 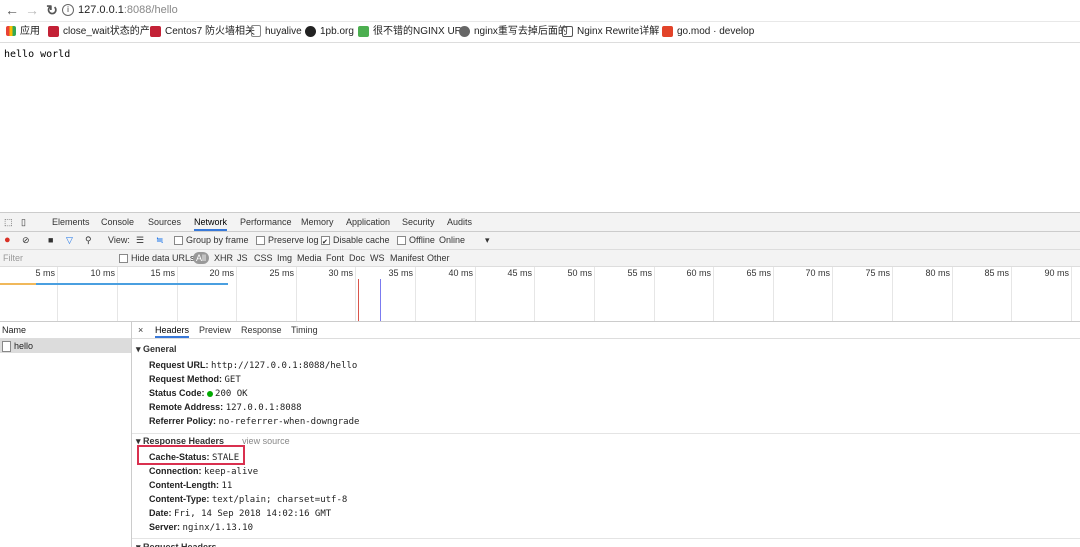 What do you see at coordinates (18, 284) in the screenshot?
I see `timeline-request-bar-queue` at bounding box center [18, 284].